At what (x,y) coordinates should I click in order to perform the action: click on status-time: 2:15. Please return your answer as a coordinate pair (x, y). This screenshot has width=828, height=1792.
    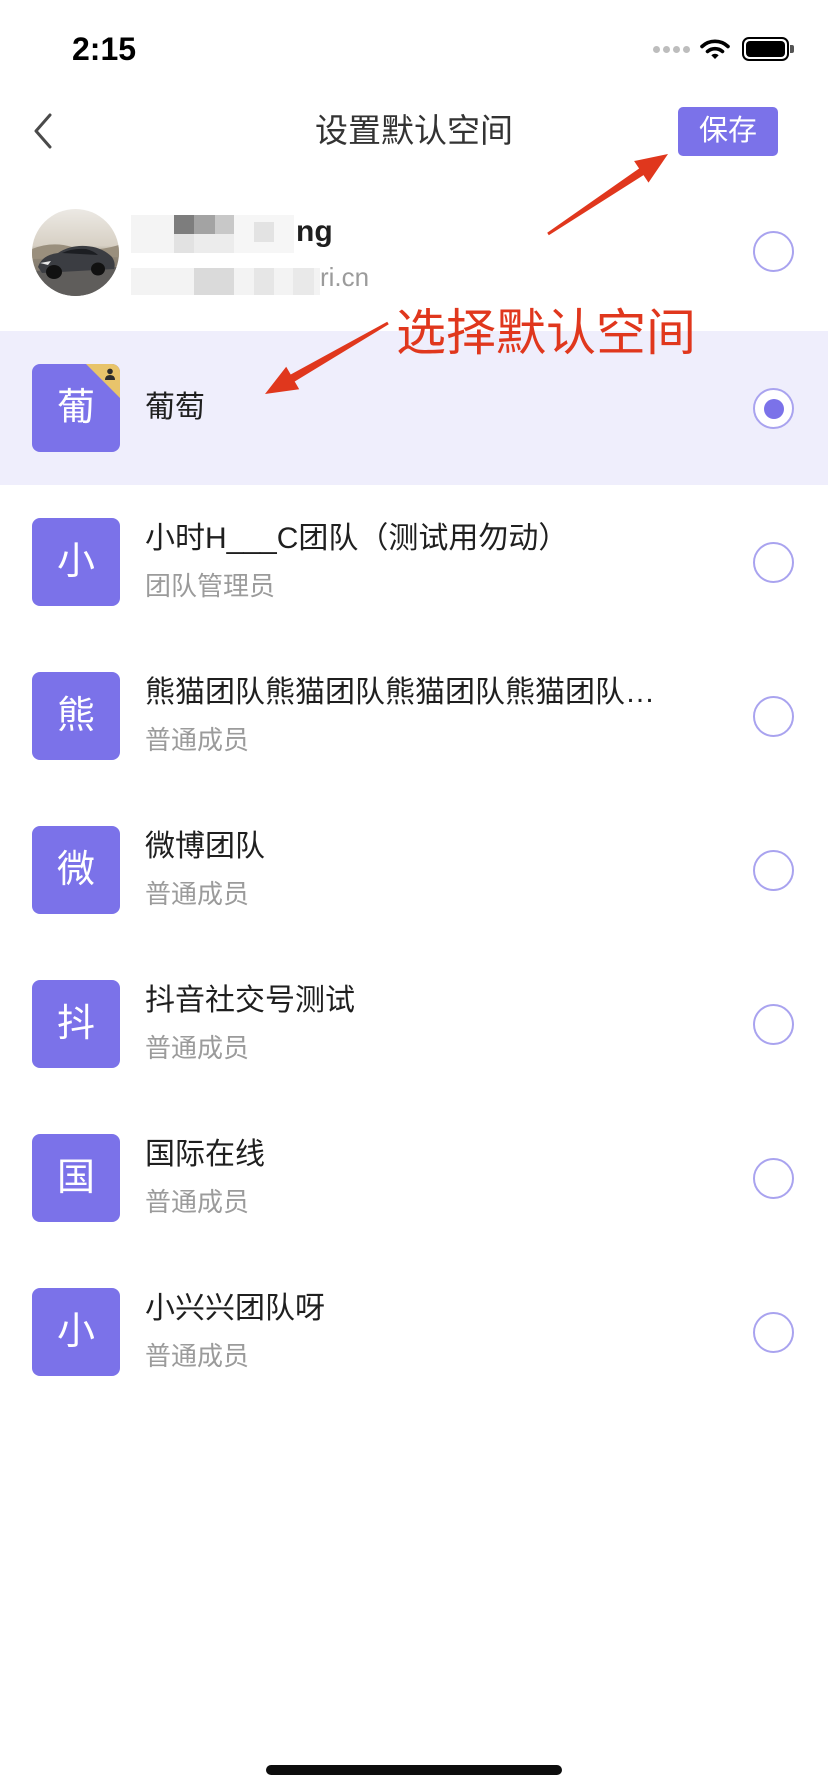
    Looking at the image, I should click on (104, 49).